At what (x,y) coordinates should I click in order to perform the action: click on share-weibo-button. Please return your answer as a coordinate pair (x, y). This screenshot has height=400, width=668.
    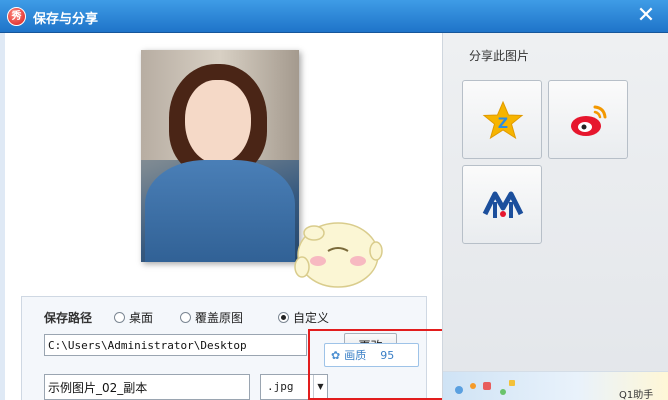
    Looking at the image, I should click on (588, 119).